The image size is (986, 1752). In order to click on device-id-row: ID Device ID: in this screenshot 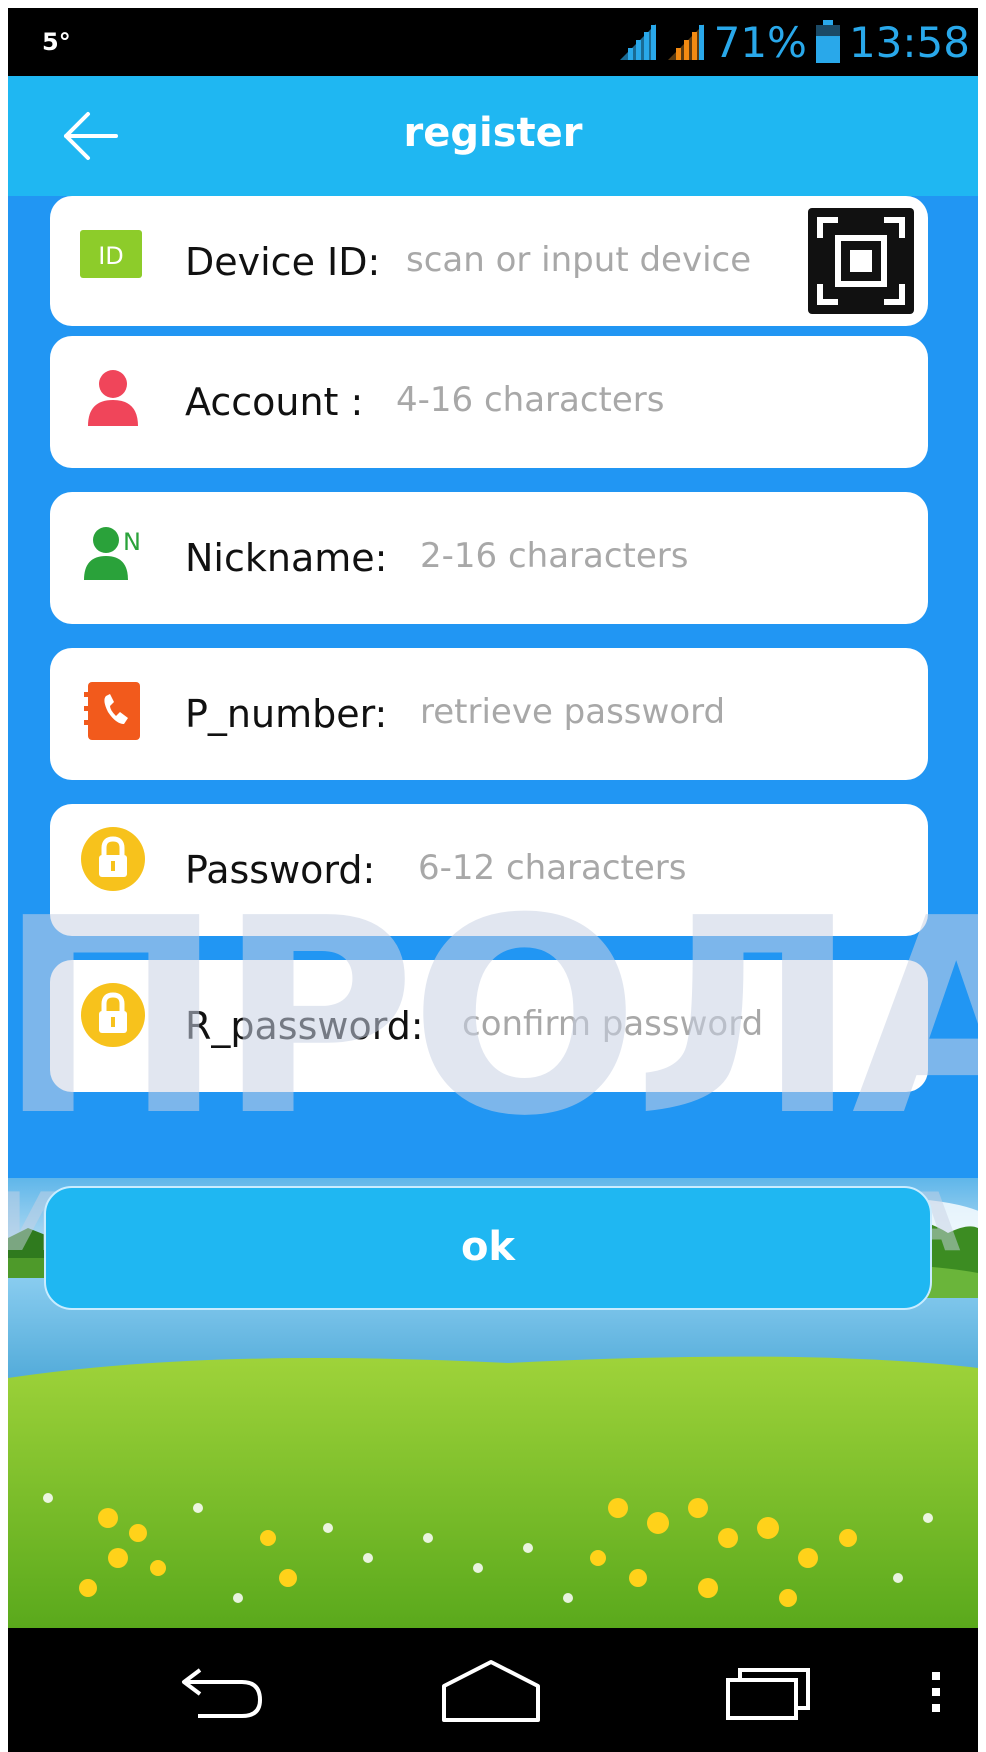, I will do `click(489, 261)`.